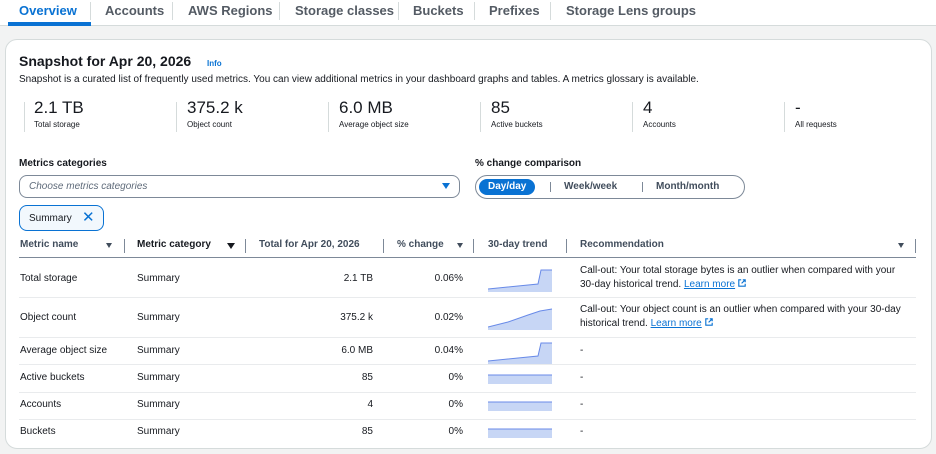  Describe the element at coordinates (648, 107) in the screenshot. I see `kpi-value: 4` at that location.